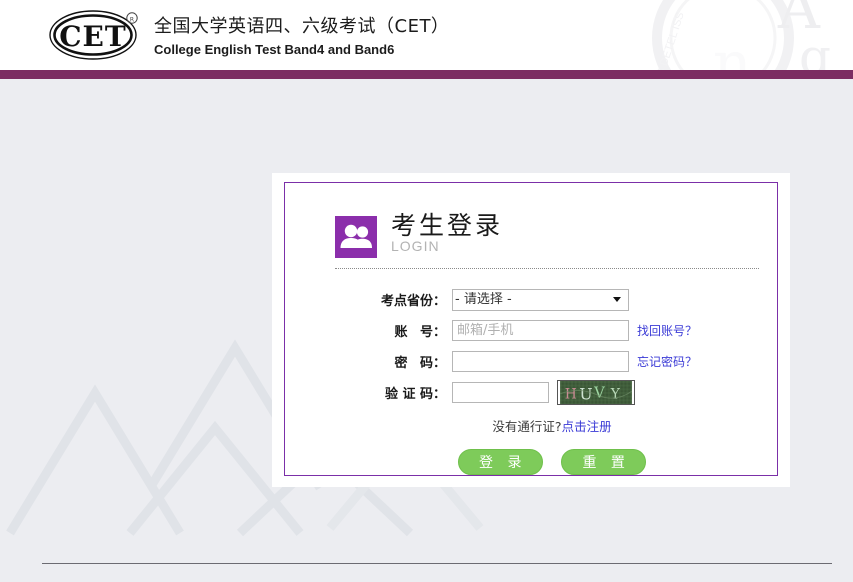 This screenshot has width=853, height=582. I want to click on register-prefix: 没有通行证?, so click(527, 426).